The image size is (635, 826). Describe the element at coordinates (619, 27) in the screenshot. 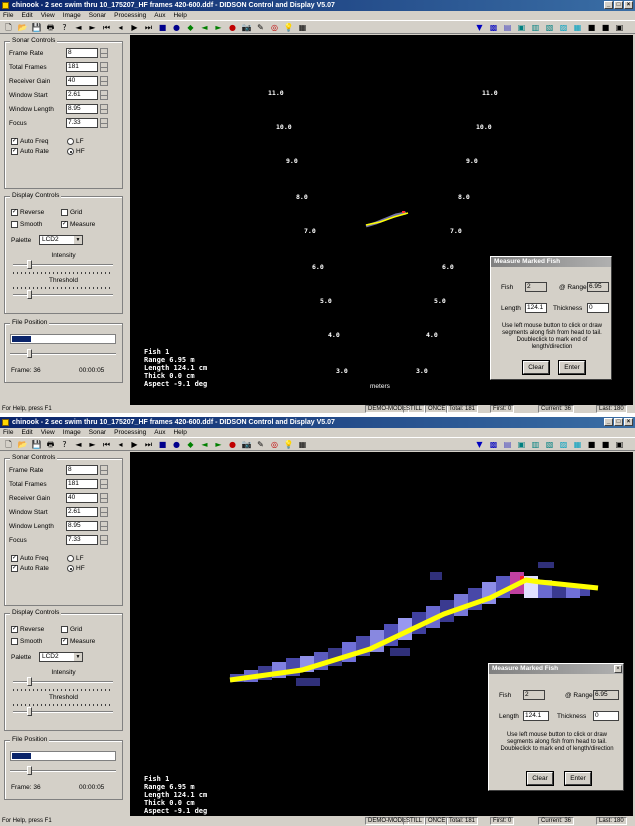

I see `window-icon: ▣` at that location.